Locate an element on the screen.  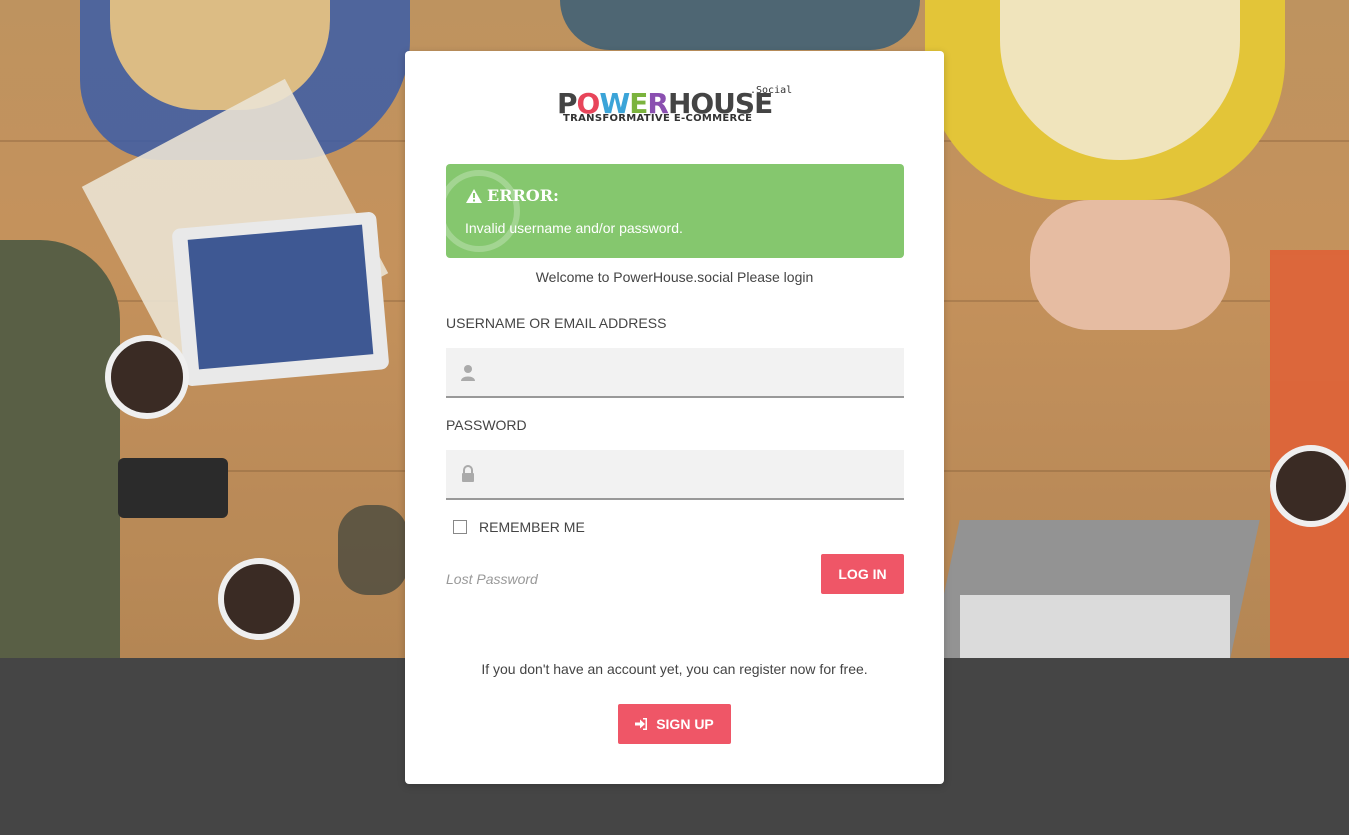
error-title: ERROR: is located at coordinates (512, 195).